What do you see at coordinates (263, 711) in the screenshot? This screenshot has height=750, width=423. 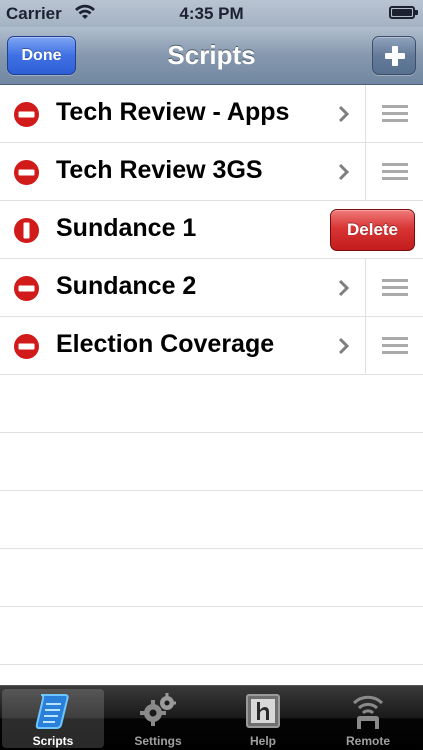 I see `help-h-icon` at bounding box center [263, 711].